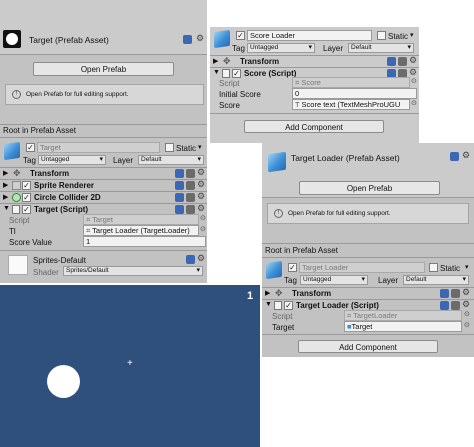 This screenshot has width=474, height=447. I want to click on target-field: ■Target, so click(403, 326).